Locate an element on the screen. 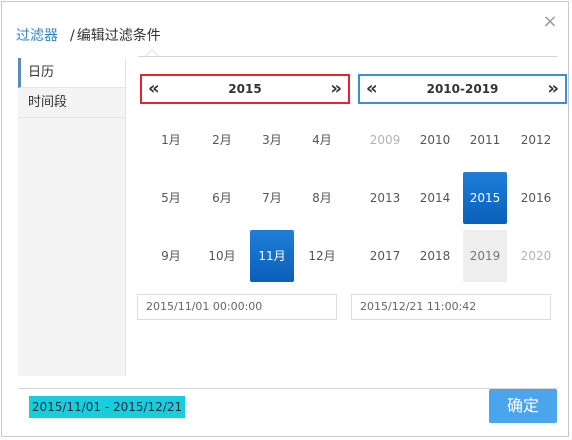 Image resolution: width=572 pixels, height=440 pixels. prev-decade-icon: « is located at coordinates (372, 89).